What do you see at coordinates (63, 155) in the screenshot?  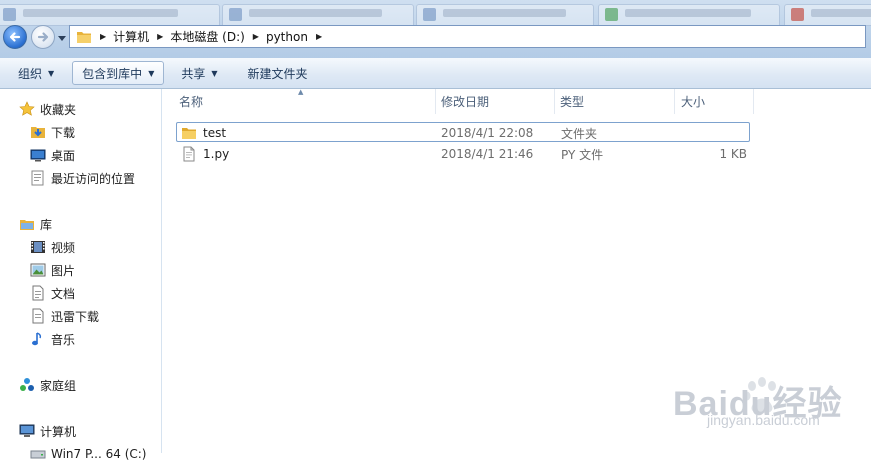 I see `nav-desktop-label: 桌面` at bounding box center [63, 155].